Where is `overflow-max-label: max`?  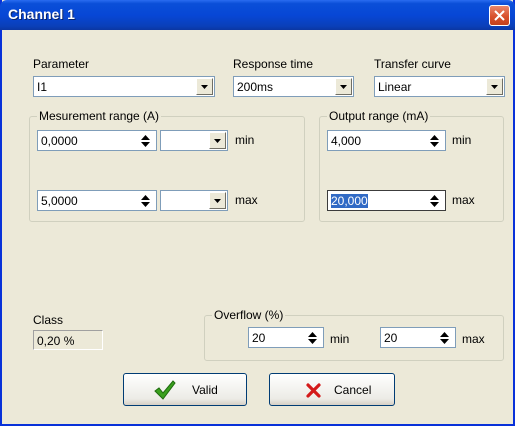
overflow-max-label: max is located at coordinates (473, 339).